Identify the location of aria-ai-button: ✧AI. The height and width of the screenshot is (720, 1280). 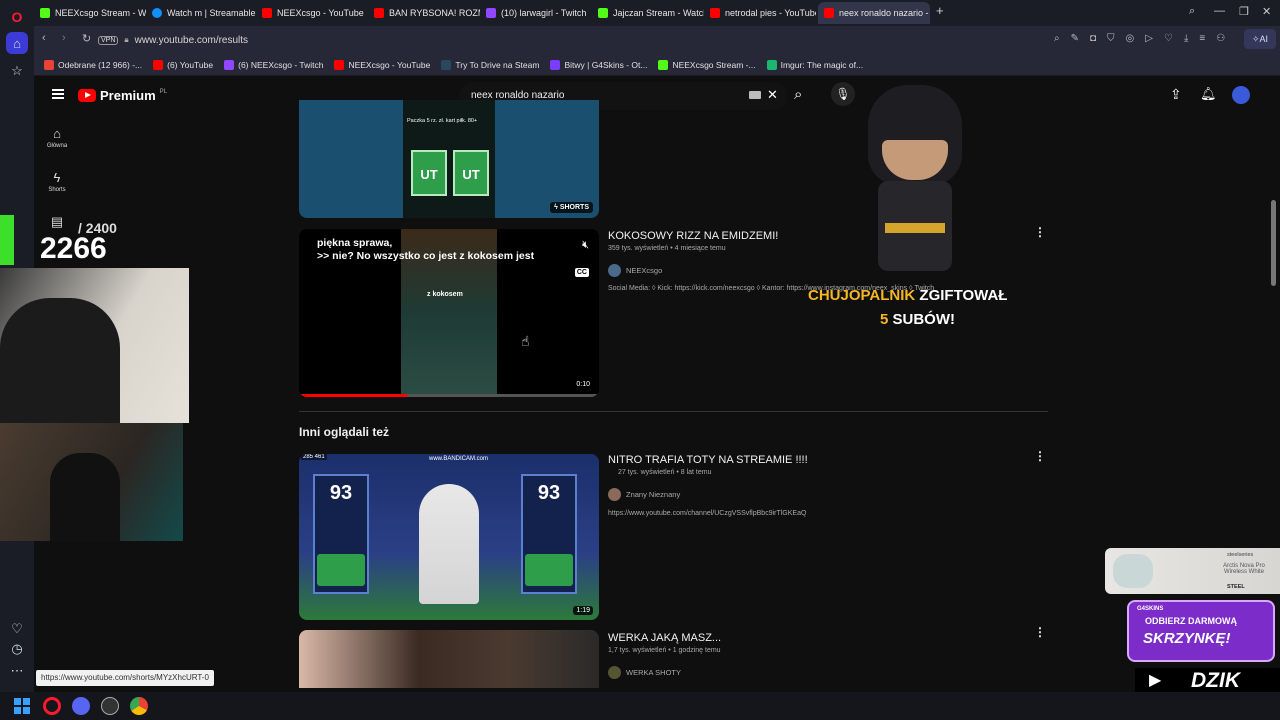
(1260, 39).